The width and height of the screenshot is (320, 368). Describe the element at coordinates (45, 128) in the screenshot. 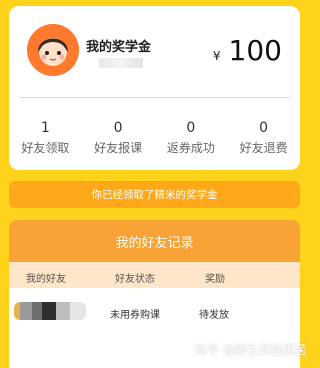

I see `stat-value: 1` at that location.